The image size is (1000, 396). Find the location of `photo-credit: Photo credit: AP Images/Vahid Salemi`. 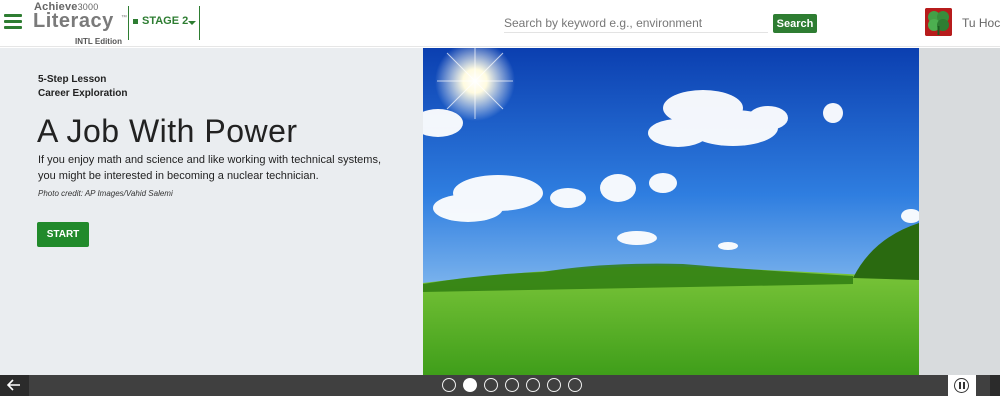

photo-credit: Photo credit: AP Images/Vahid Salemi is located at coordinates (105, 193).